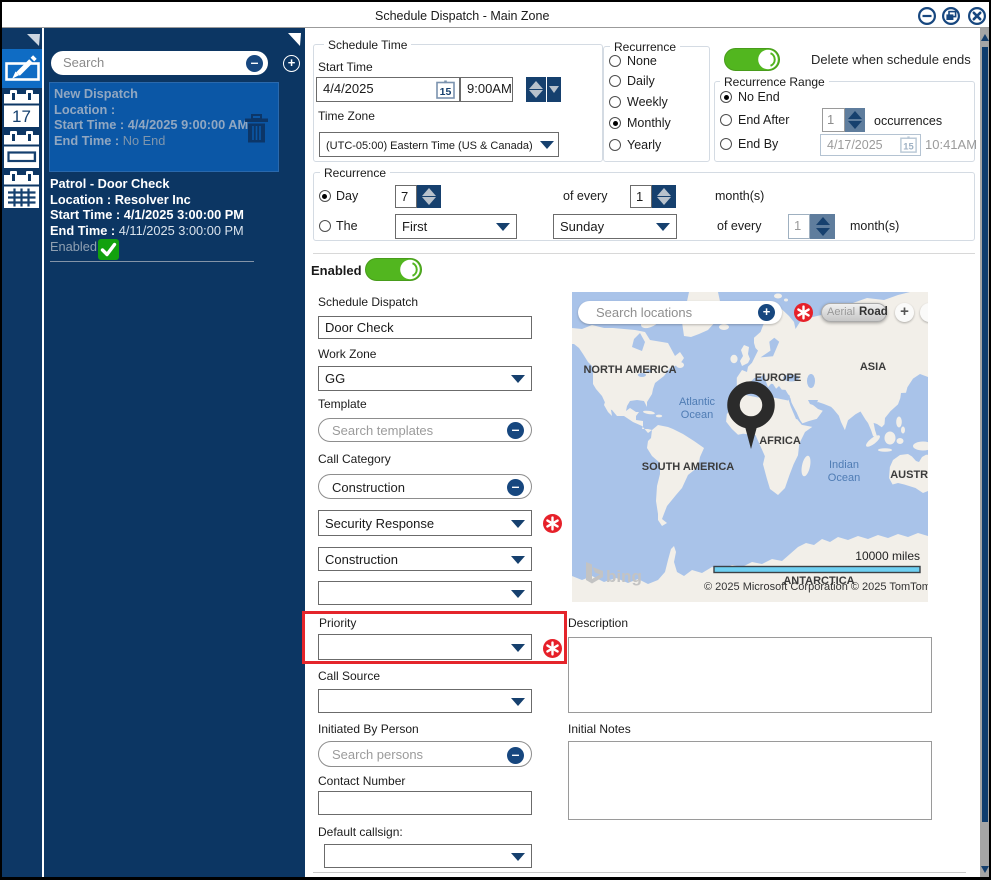  What do you see at coordinates (780, 441) in the screenshot?
I see `svg-text: AFRICA` at bounding box center [780, 441].